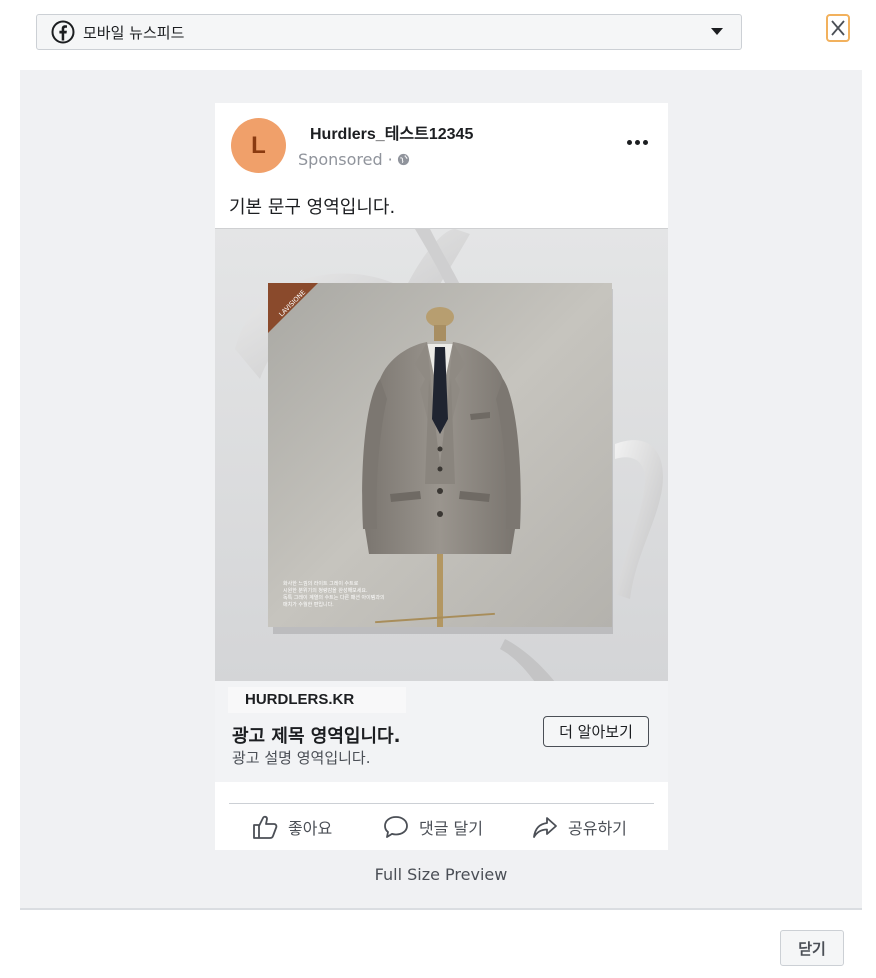  I want to click on comment-label: 댓글 달기, so click(451, 828).